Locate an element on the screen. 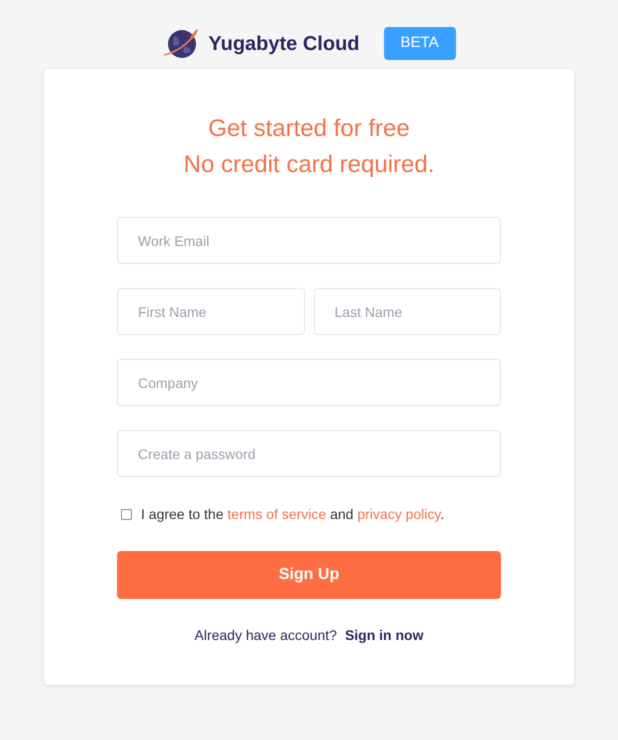 This screenshot has width=618, height=740. input-field: First Name is located at coordinates (210, 311).